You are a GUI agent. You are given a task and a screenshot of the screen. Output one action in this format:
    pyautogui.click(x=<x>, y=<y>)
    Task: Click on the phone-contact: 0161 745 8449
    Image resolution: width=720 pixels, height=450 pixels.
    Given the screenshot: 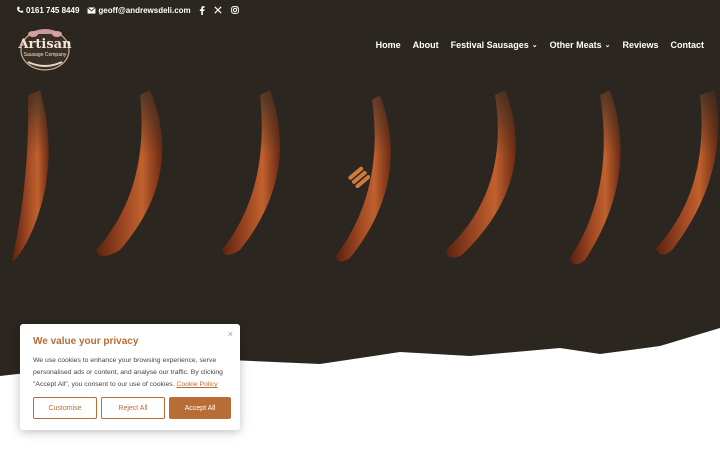 What is the action you would take?
    pyautogui.click(x=47, y=10)
    